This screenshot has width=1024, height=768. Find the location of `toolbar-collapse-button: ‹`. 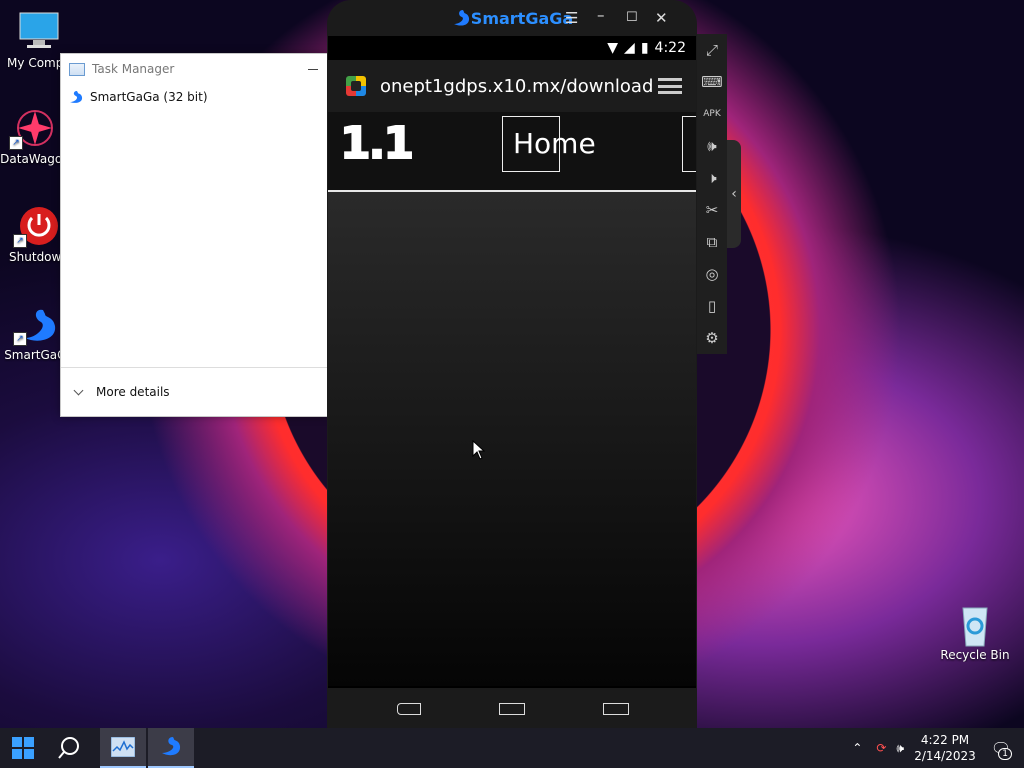

toolbar-collapse-button: ‹ is located at coordinates (734, 194).